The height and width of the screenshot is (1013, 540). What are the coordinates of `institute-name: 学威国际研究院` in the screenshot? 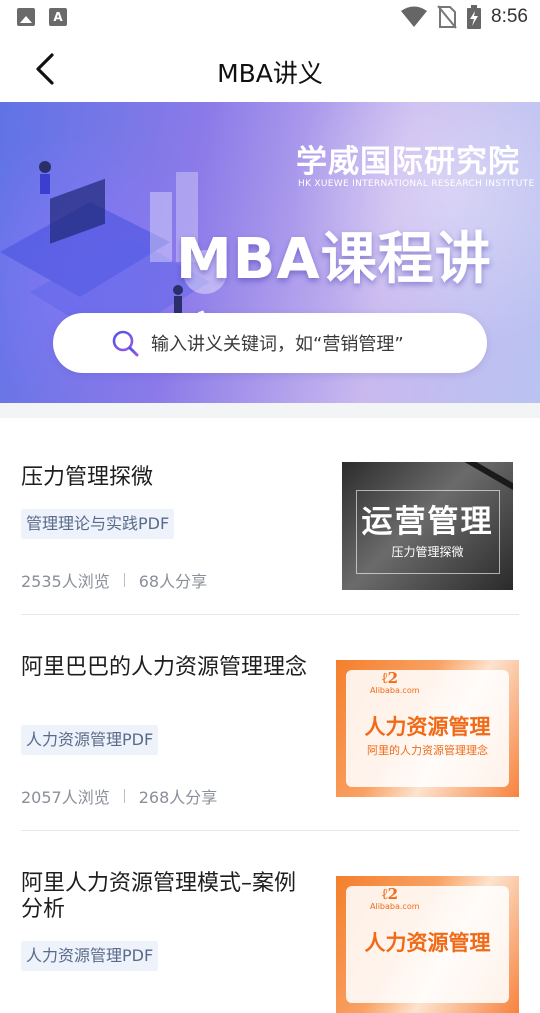 It's located at (408, 162).